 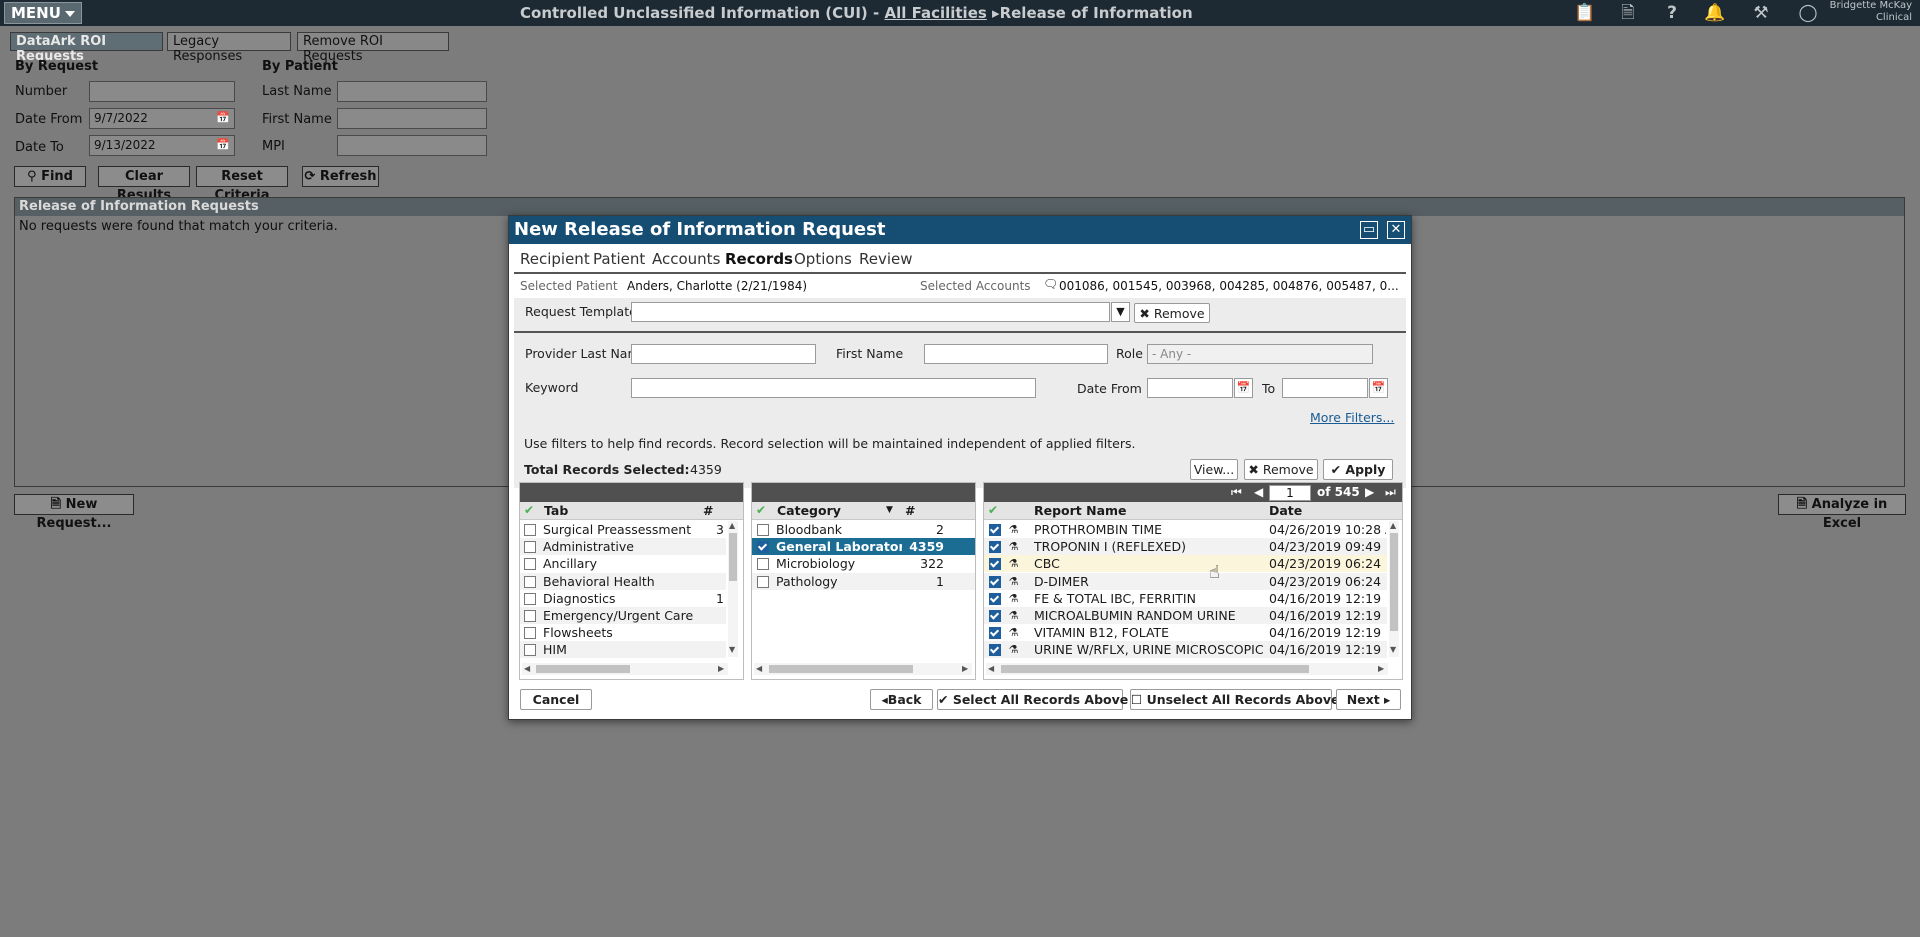 What do you see at coordinates (935, 13) in the screenshot?
I see `all-facilities-link: All Facilities` at bounding box center [935, 13].